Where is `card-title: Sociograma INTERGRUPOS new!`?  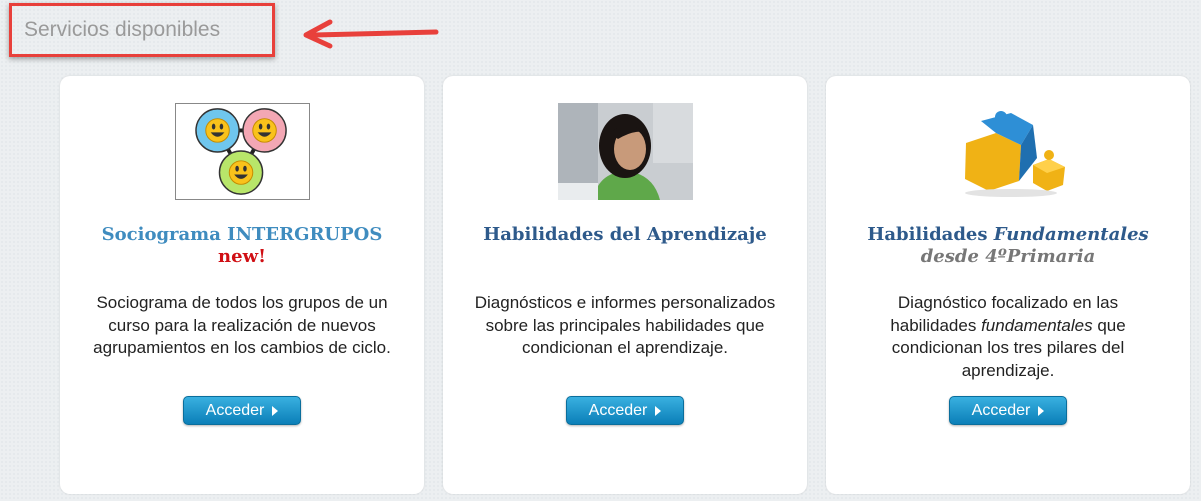
card-title: Sociograma INTERGRUPOS new! is located at coordinates (242, 246).